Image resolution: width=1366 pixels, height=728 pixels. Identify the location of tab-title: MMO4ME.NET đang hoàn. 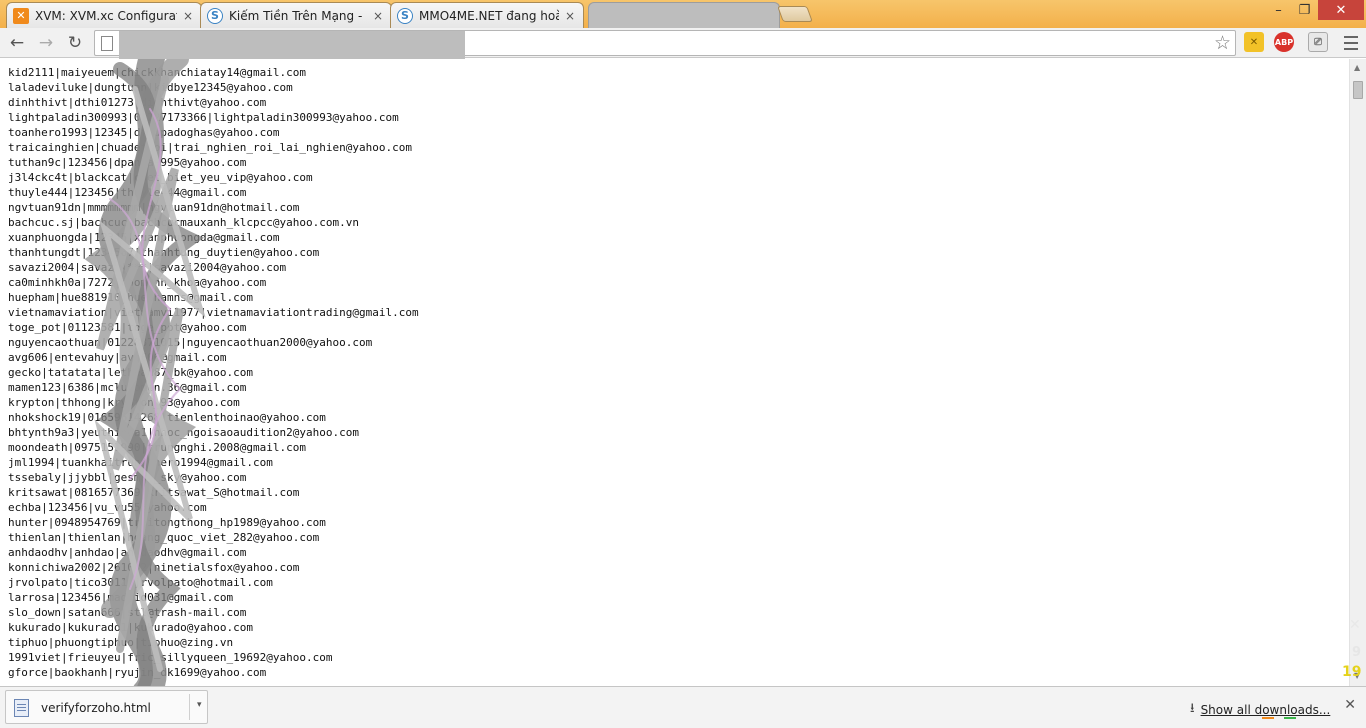
(489, 15).